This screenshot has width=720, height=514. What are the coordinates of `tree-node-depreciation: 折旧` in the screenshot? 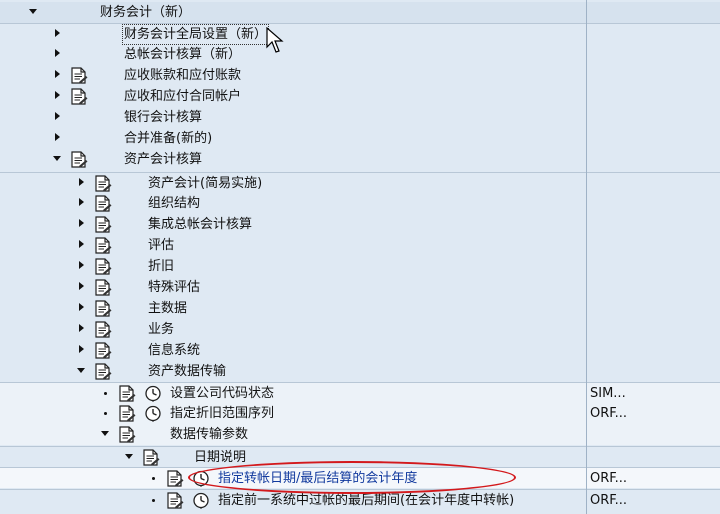 It's located at (360, 266).